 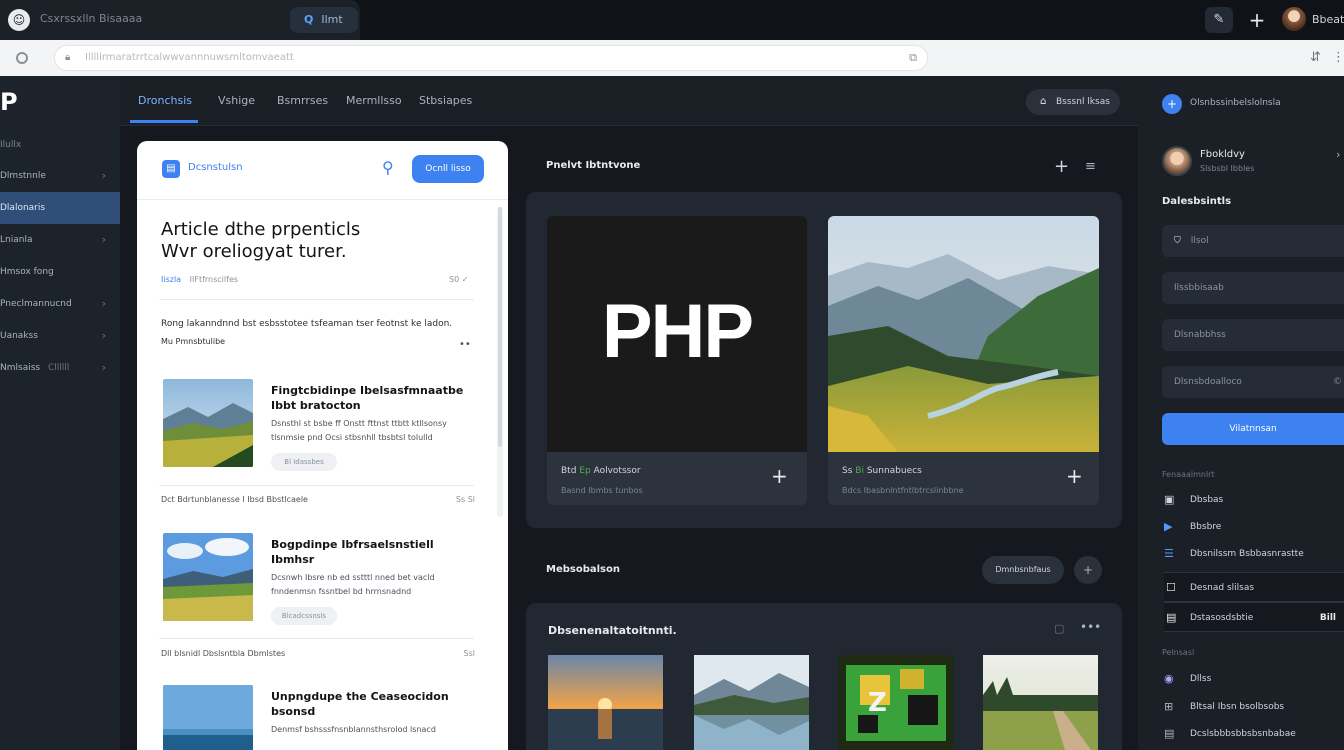 I want to click on right-item-label: Dbsbas, so click(x=1207, y=500).